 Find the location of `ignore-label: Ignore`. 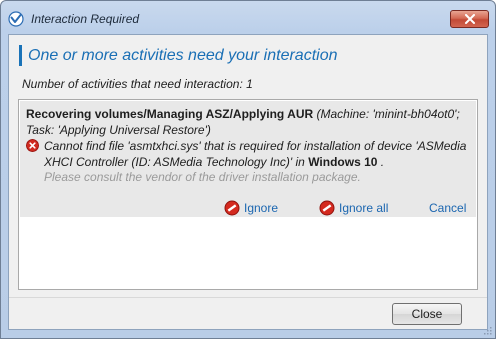

ignore-label: Ignore is located at coordinates (261, 208).